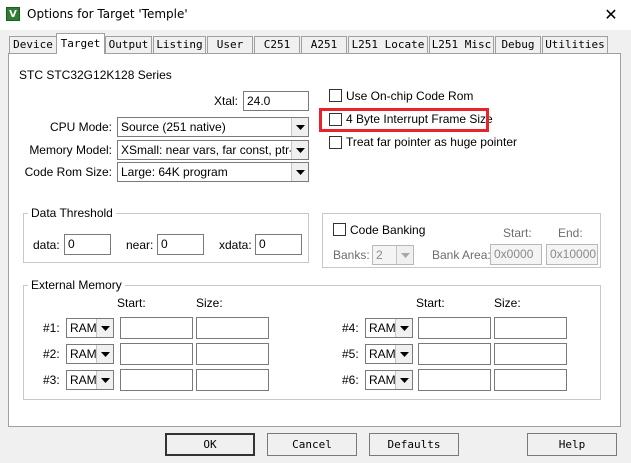  What do you see at coordinates (507, 303) in the screenshot?
I see `ext-size-header-right: Size:` at bounding box center [507, 303].